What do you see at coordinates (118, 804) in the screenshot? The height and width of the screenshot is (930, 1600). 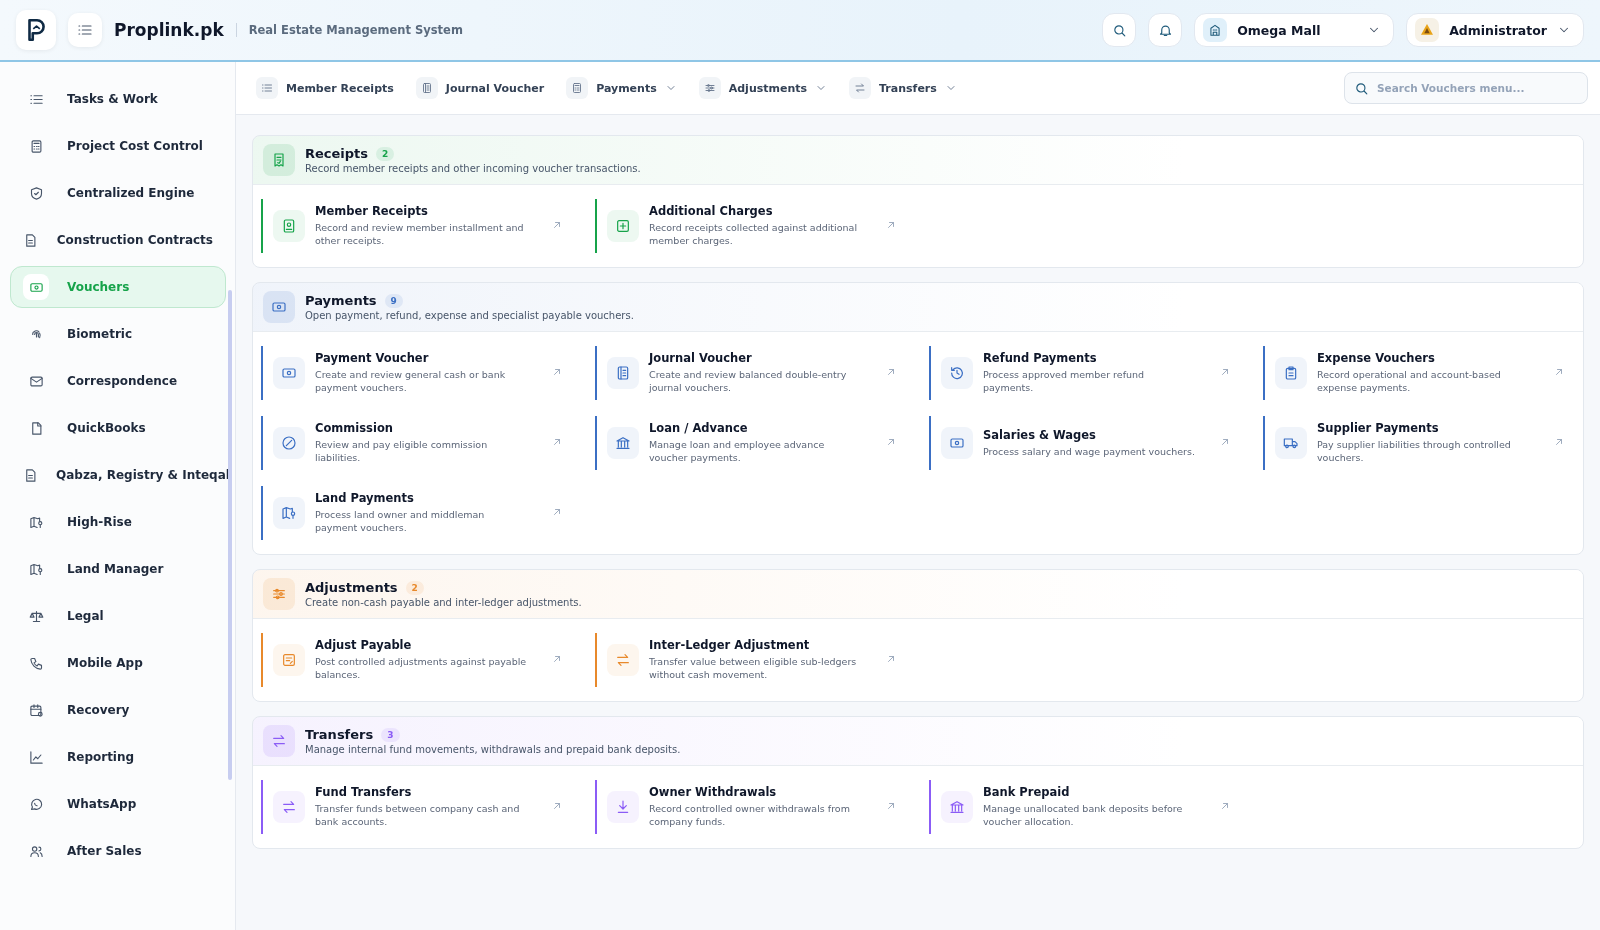 I see `sidebar-item: WhatsApp` at bounding box center [118, 804].